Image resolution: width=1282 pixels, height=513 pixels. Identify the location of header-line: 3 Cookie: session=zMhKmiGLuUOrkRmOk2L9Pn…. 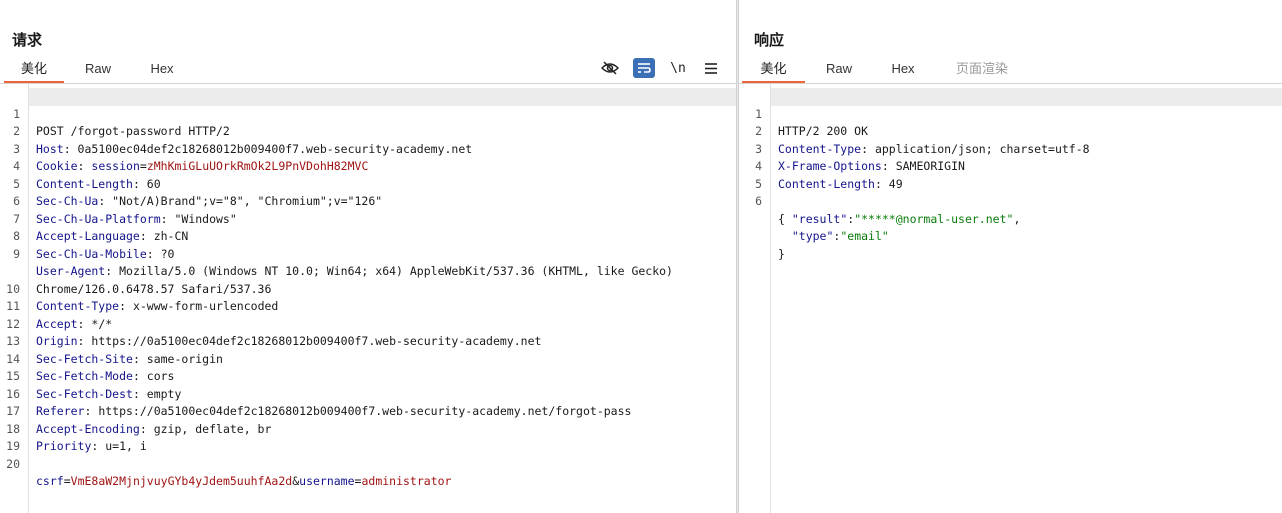
(374, 148).